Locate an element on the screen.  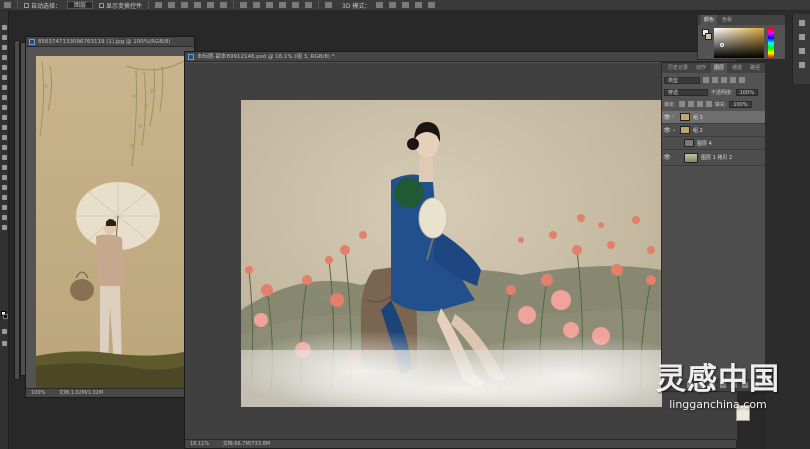
shape-tool-icon is located at coordinates (4, 197).